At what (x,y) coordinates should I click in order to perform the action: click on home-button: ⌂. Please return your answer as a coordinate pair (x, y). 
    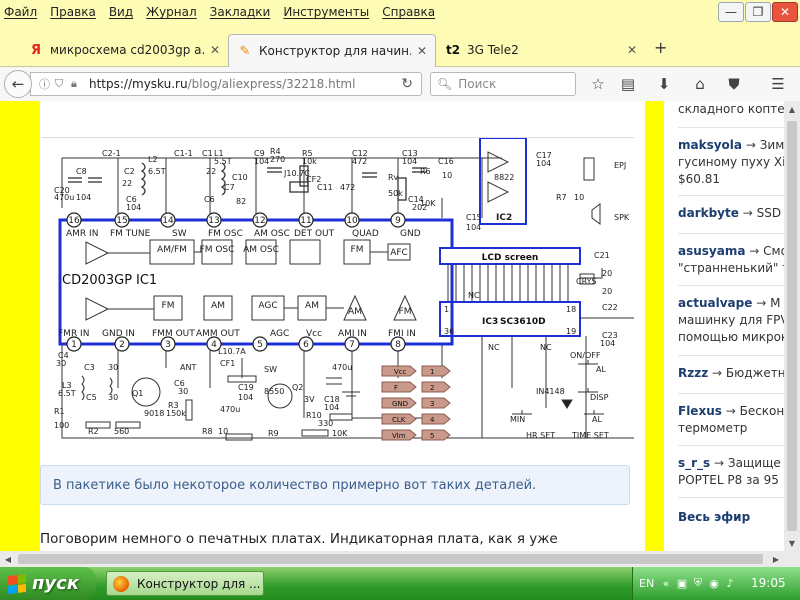
    Looking at the image, I should click on (700, 84).